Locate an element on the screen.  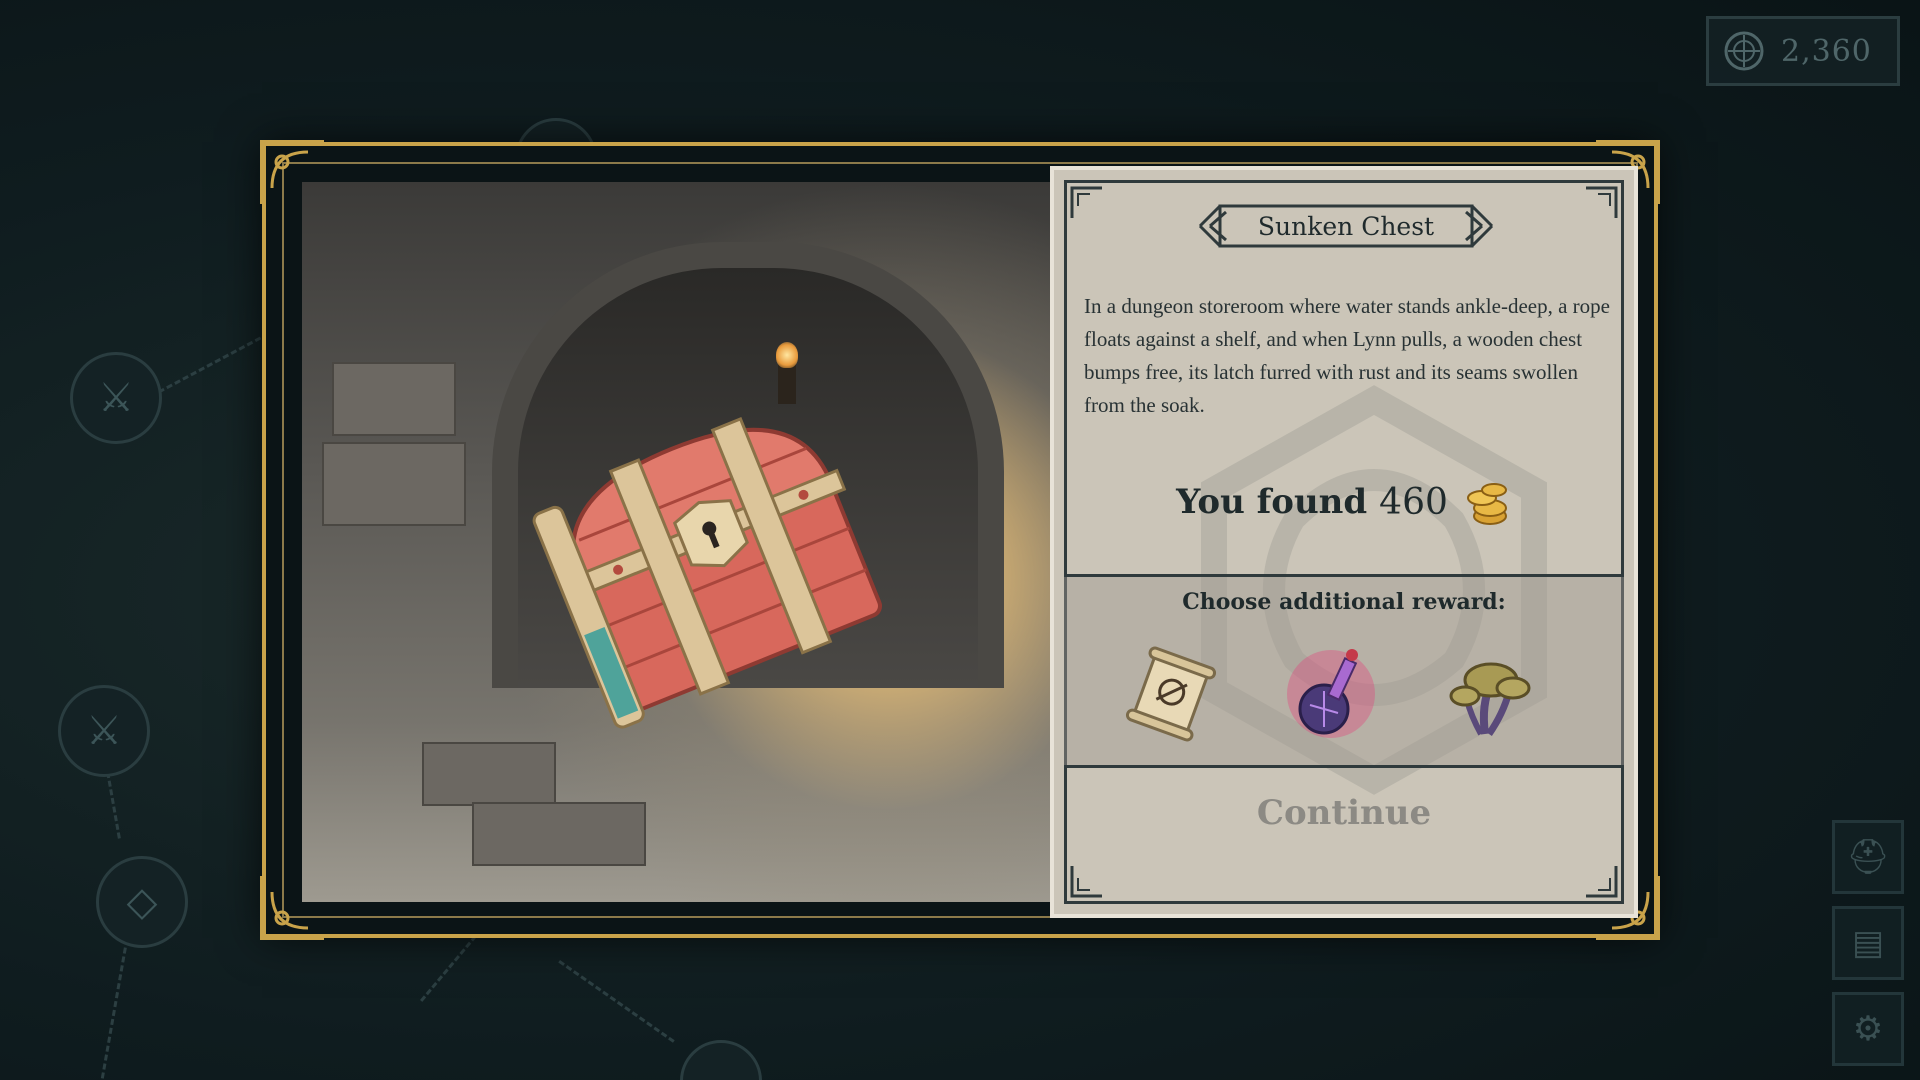
gem-icon: ◇ is located at coordinates (142, 902).